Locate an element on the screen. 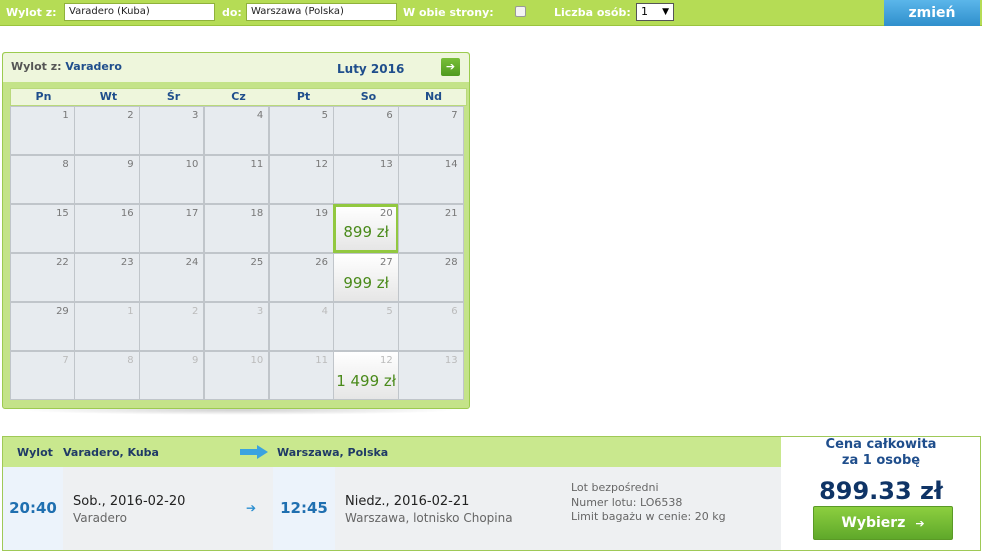  day-number: 26 is located at coordinates (321, 262).